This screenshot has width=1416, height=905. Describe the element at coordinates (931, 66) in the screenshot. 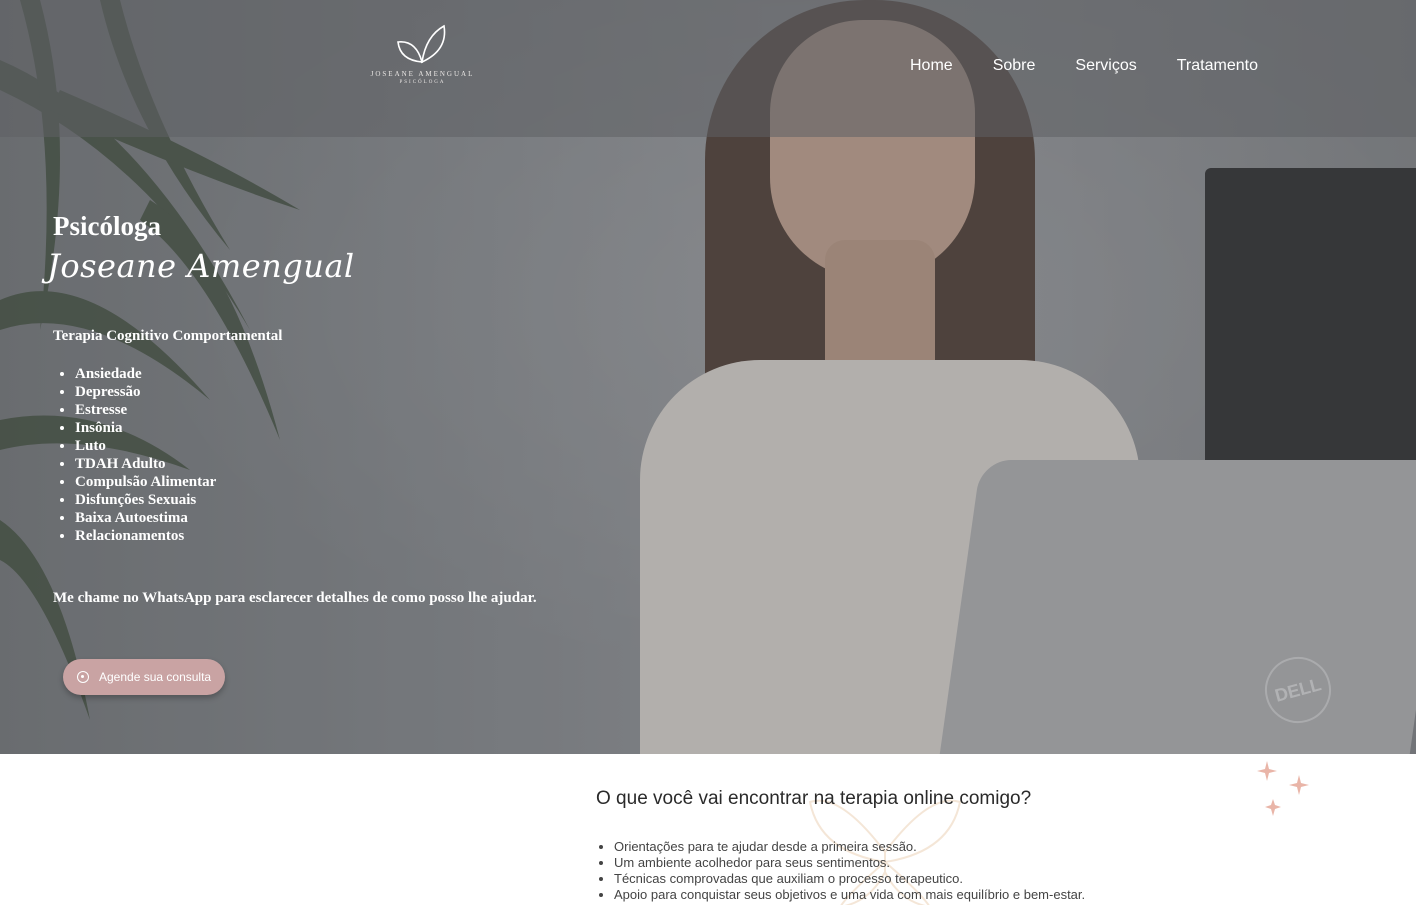

I see `nav-home: Home` at that location.